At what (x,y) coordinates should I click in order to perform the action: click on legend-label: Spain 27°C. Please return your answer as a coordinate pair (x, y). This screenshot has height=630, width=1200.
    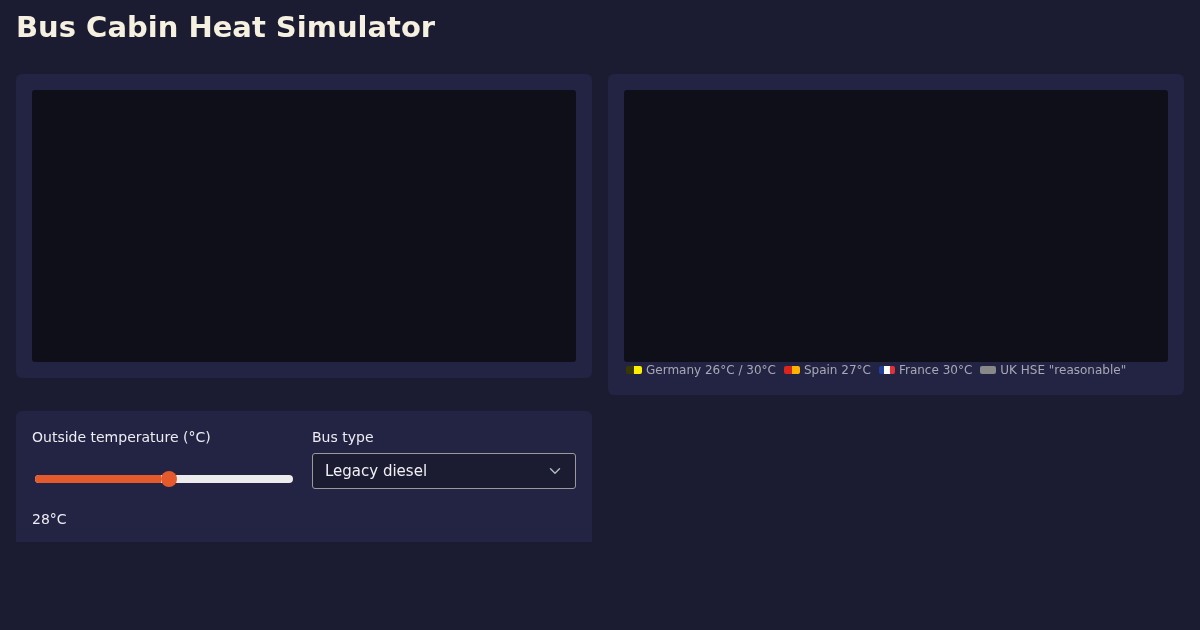
    Looking at the image, I should click on (837, 370).